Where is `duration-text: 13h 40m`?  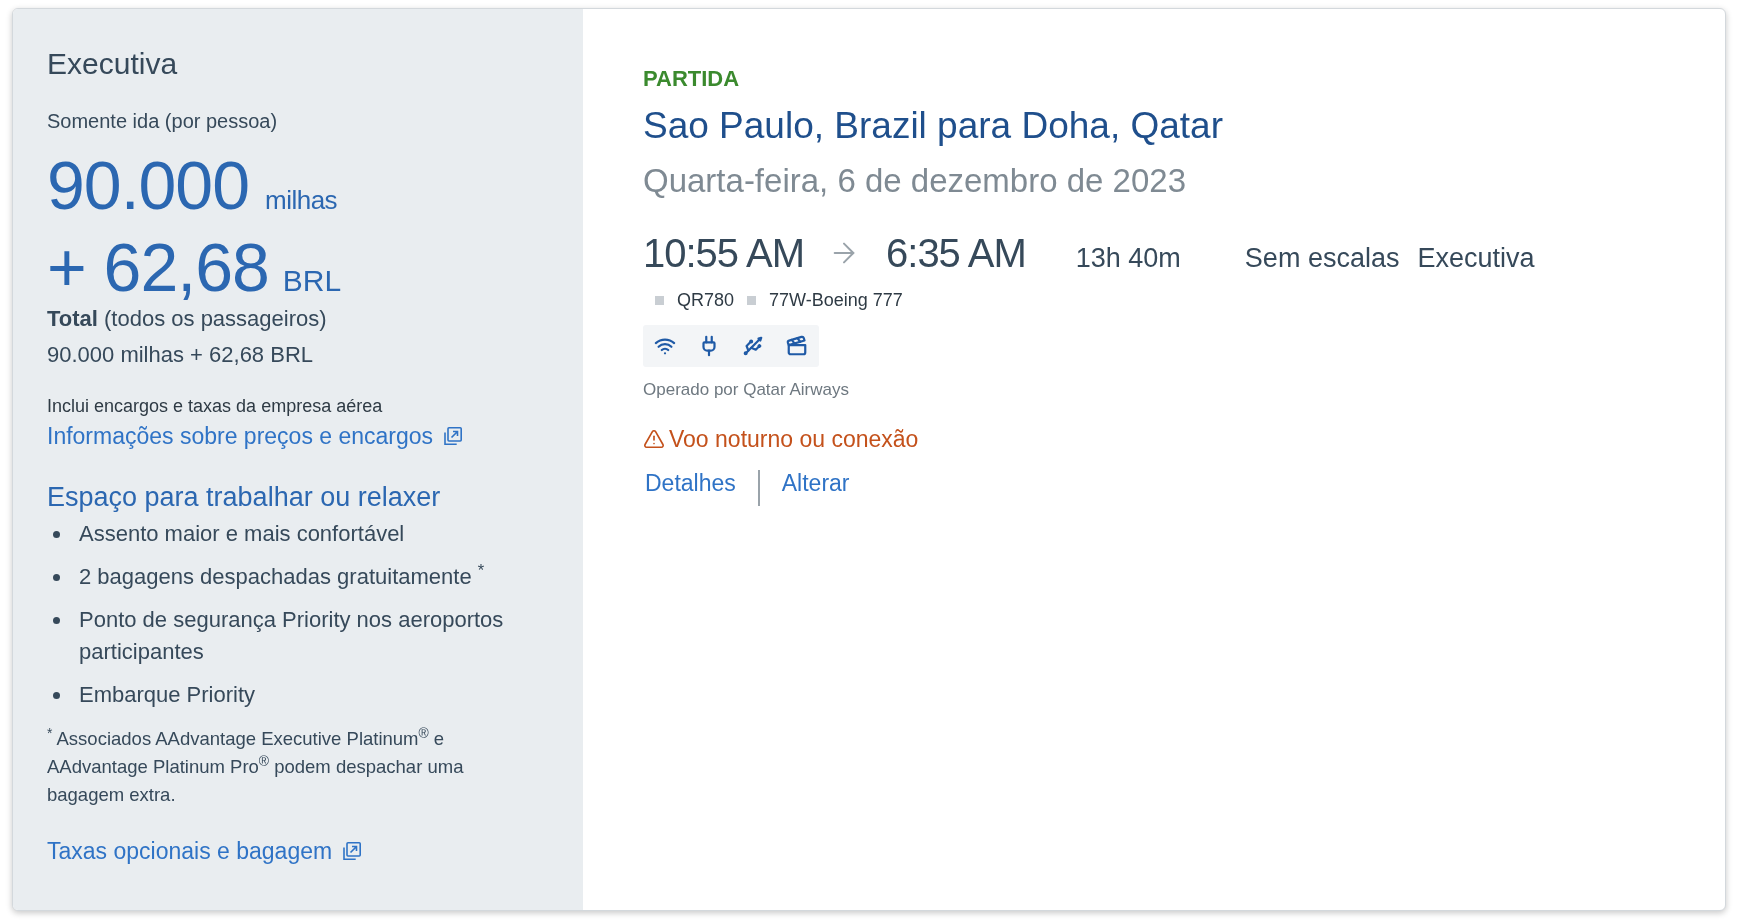 duration-text: 13h 40m is located at coordinates (1128, 258).